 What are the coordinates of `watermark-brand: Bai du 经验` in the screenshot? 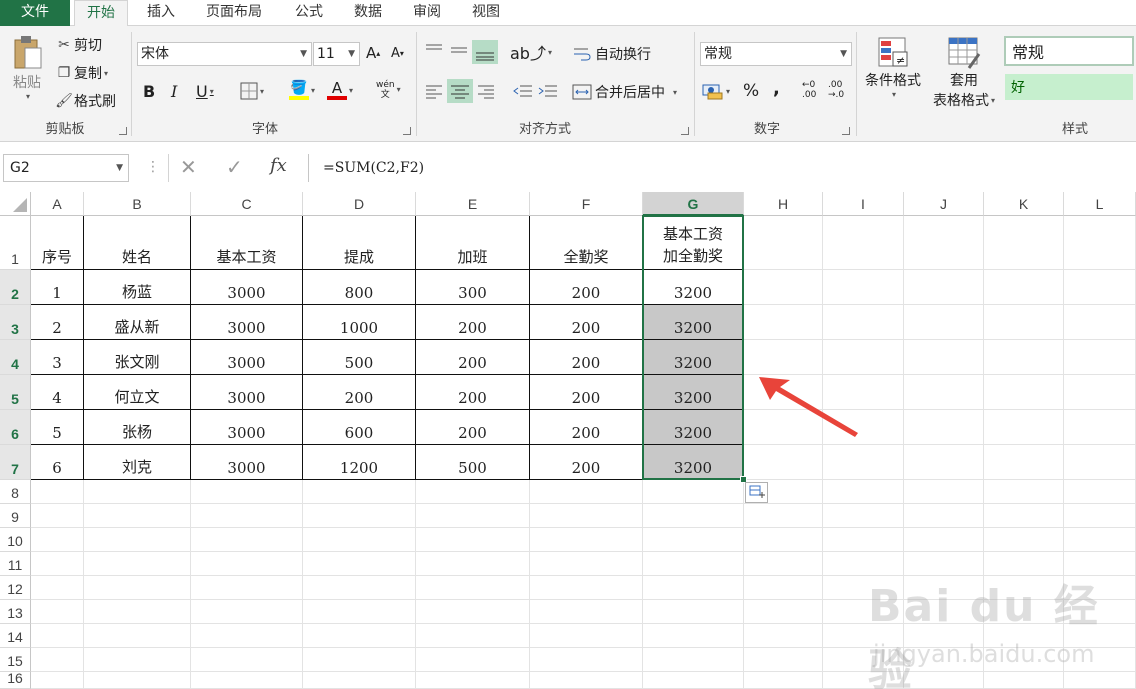 It's located at (984, 635).